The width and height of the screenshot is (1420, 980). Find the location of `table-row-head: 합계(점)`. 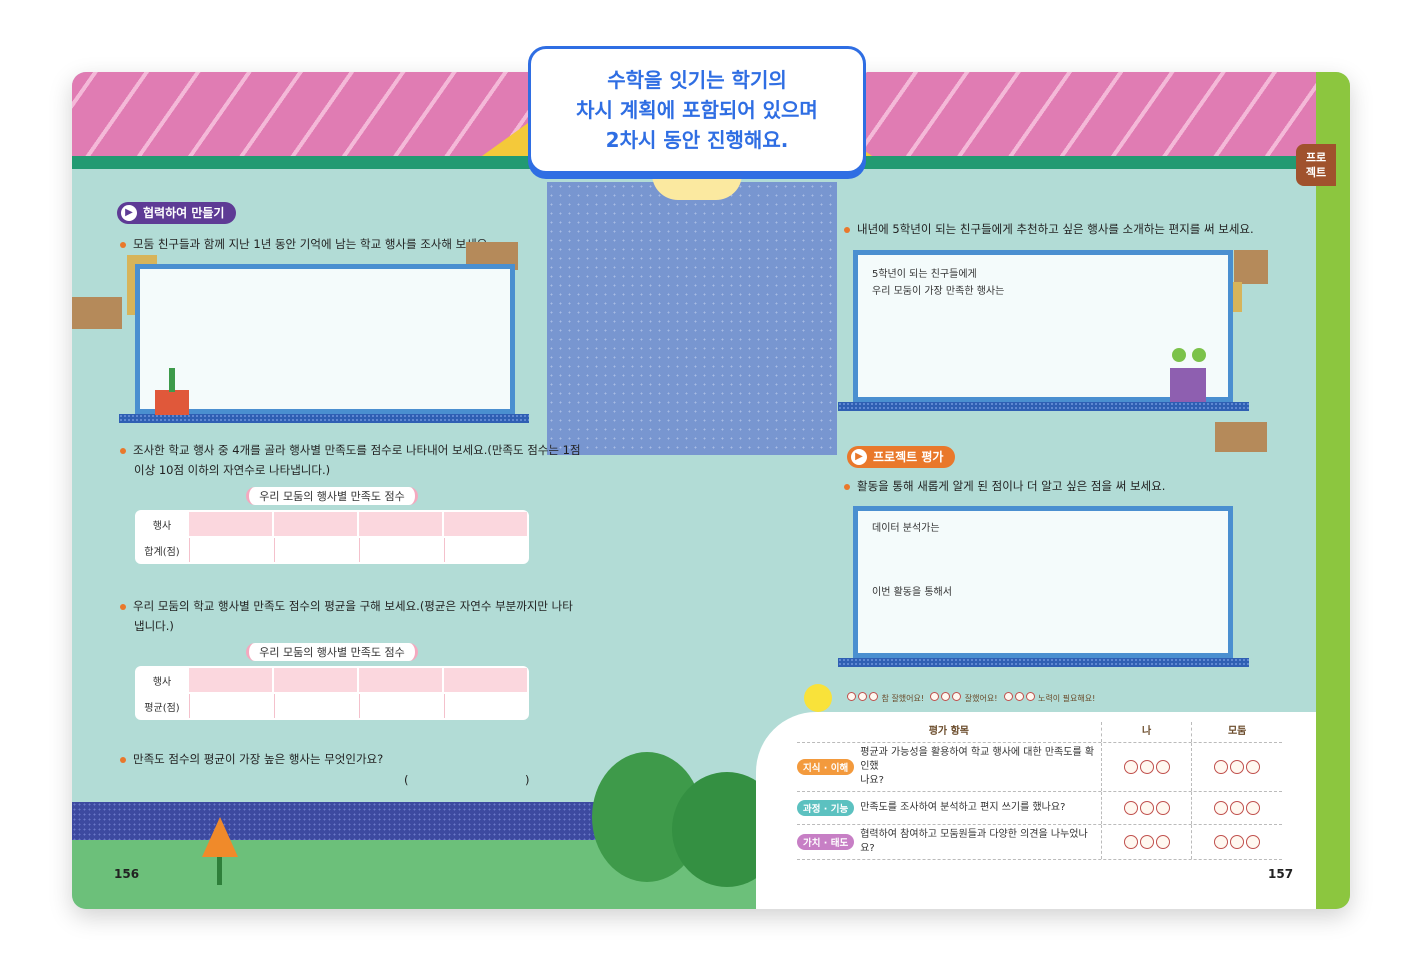

table-row-head: 합계(점) is located at coordinates (162, 550).